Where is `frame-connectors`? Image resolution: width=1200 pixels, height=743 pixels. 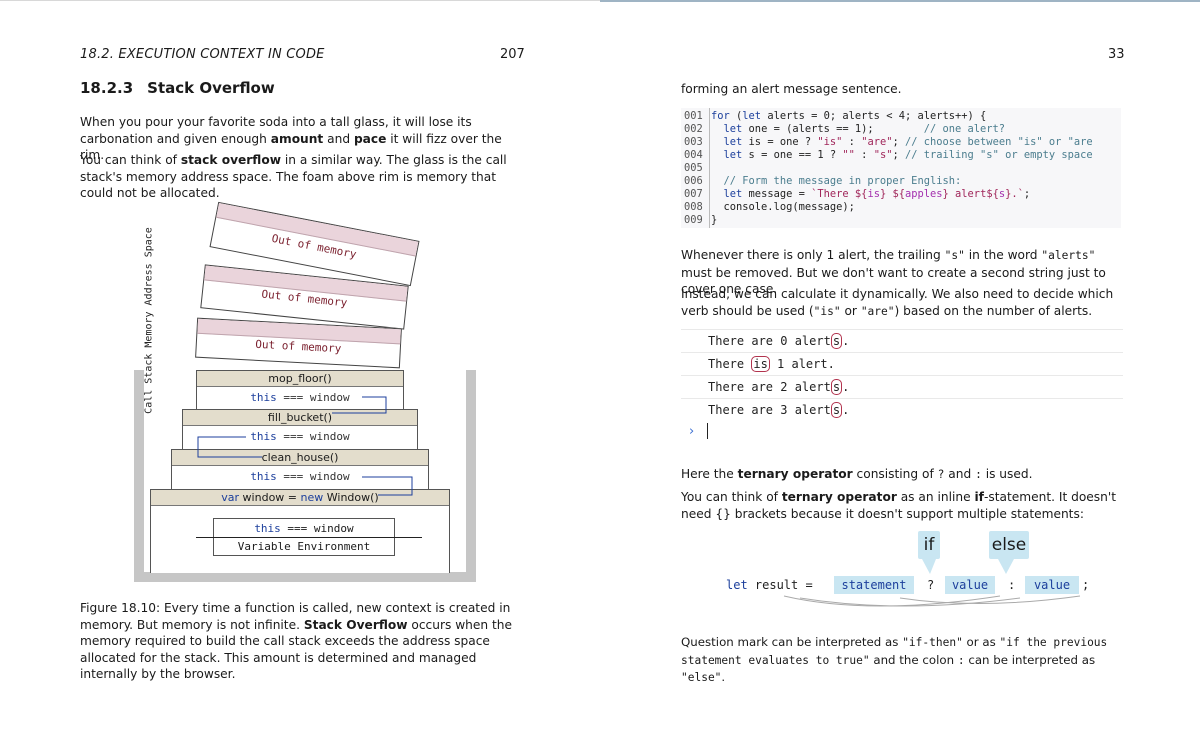 frame-connectors is located at coordinates (305, 446).